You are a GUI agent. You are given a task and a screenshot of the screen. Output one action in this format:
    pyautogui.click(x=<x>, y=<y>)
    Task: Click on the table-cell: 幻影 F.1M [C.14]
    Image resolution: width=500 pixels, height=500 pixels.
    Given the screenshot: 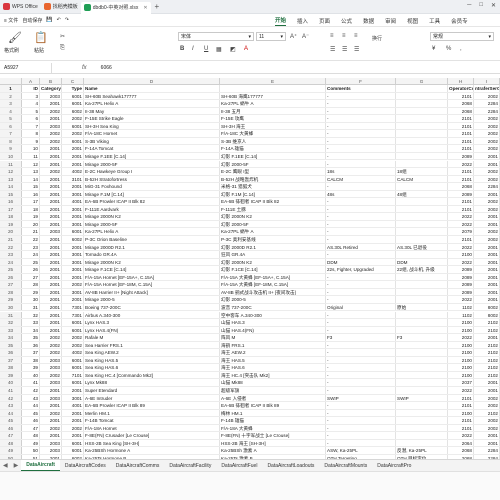 What is the action you would take?
    pyautogui.click(x=273, y=194)
    